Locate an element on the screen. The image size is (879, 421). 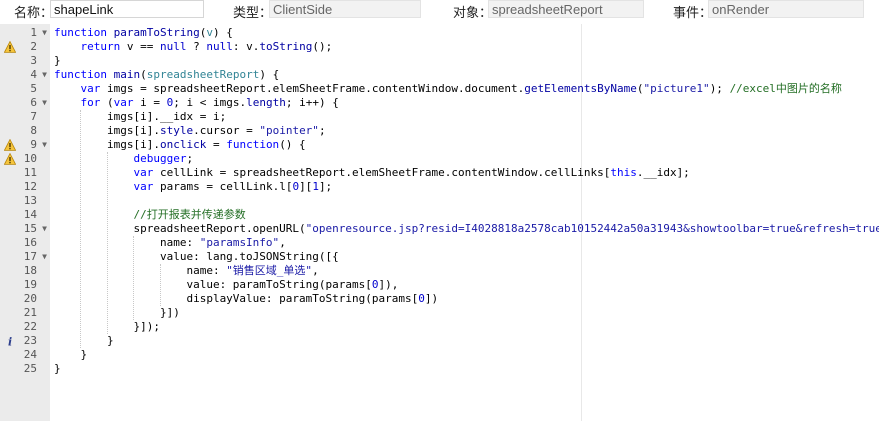
code-token: ; i++) { is located at coordinates (312, 102).